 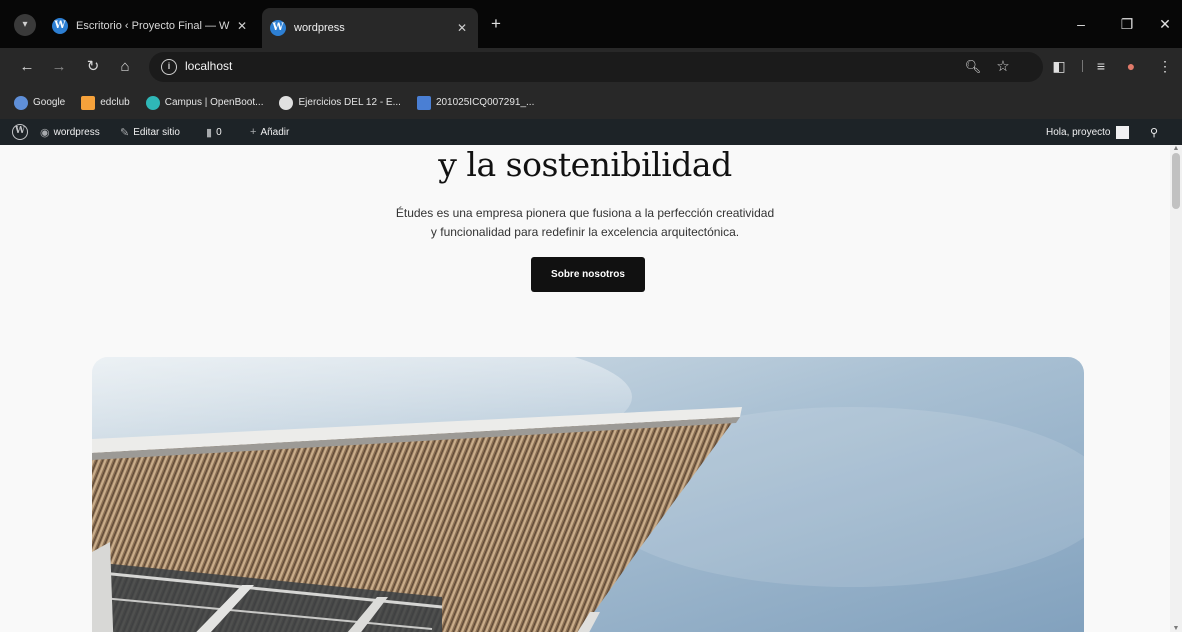 What do you see at coordinates (214, 132) in the screenshot?
I see `admin-comments: ▮ 0` at bounding box center [214, 132].